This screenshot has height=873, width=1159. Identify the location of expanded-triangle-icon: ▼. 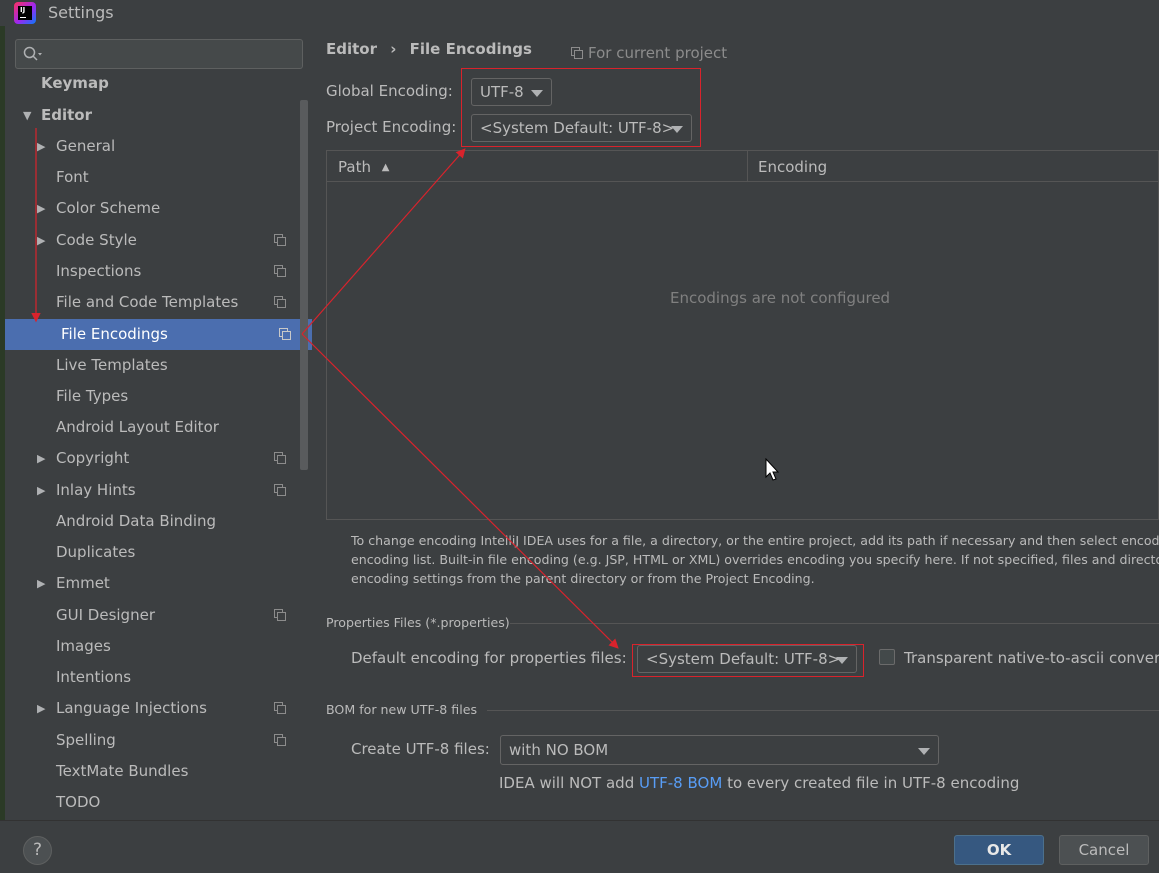
(27, 115).